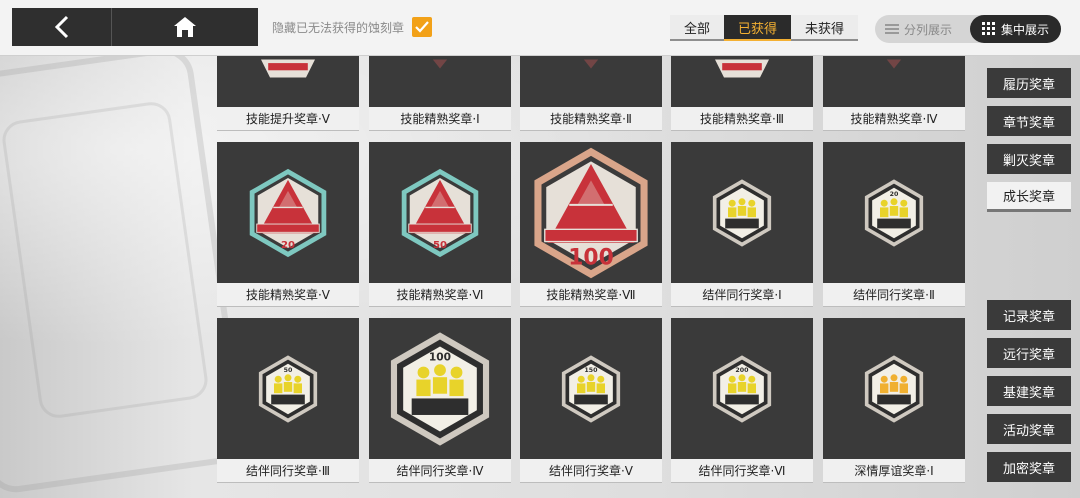  What do you see at coordinates (1029, 353) in the screenshot?
I see `category-voyage: 远行奖章` at bounding box center [1029, 353].